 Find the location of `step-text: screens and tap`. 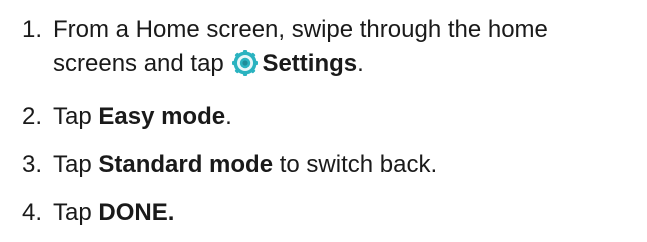

step-text: screens and tap is located at coordinates (138, 63).